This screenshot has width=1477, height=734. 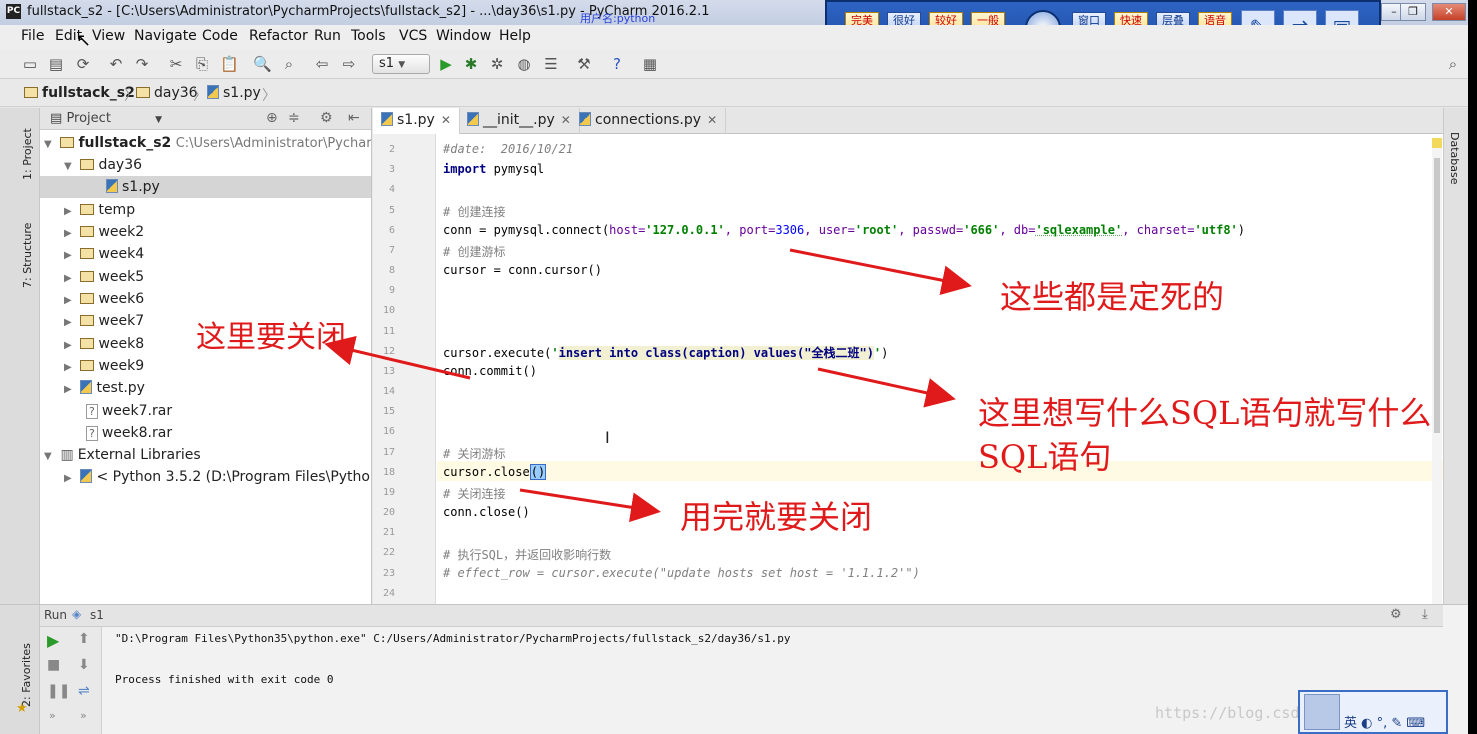 What do you see at coordinates (271, 337) in the screenshot?
I see `annotation-close-here: 这里要关闭` at bounding box center [271, 337].